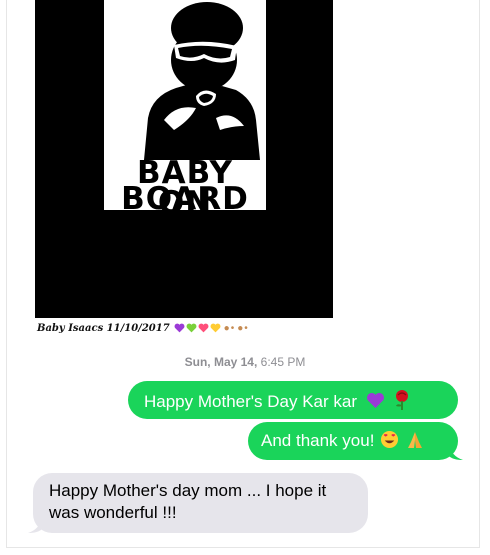 This screenshot has width=490, height=555. What do you see at coordinates (215, 328) in the screenshot?
I see `yellow-heart-icon` at bounding box center [215, 328].